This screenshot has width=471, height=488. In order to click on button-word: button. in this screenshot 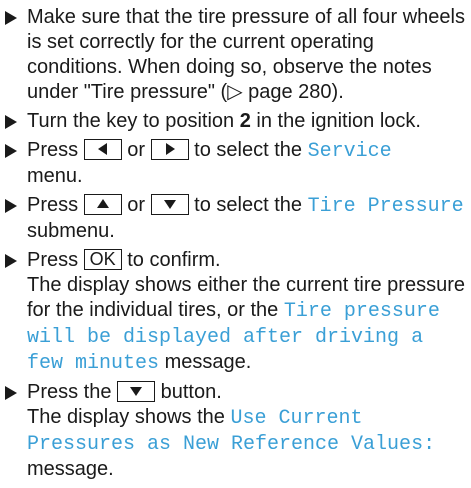, I will do `click(191, 392)`.